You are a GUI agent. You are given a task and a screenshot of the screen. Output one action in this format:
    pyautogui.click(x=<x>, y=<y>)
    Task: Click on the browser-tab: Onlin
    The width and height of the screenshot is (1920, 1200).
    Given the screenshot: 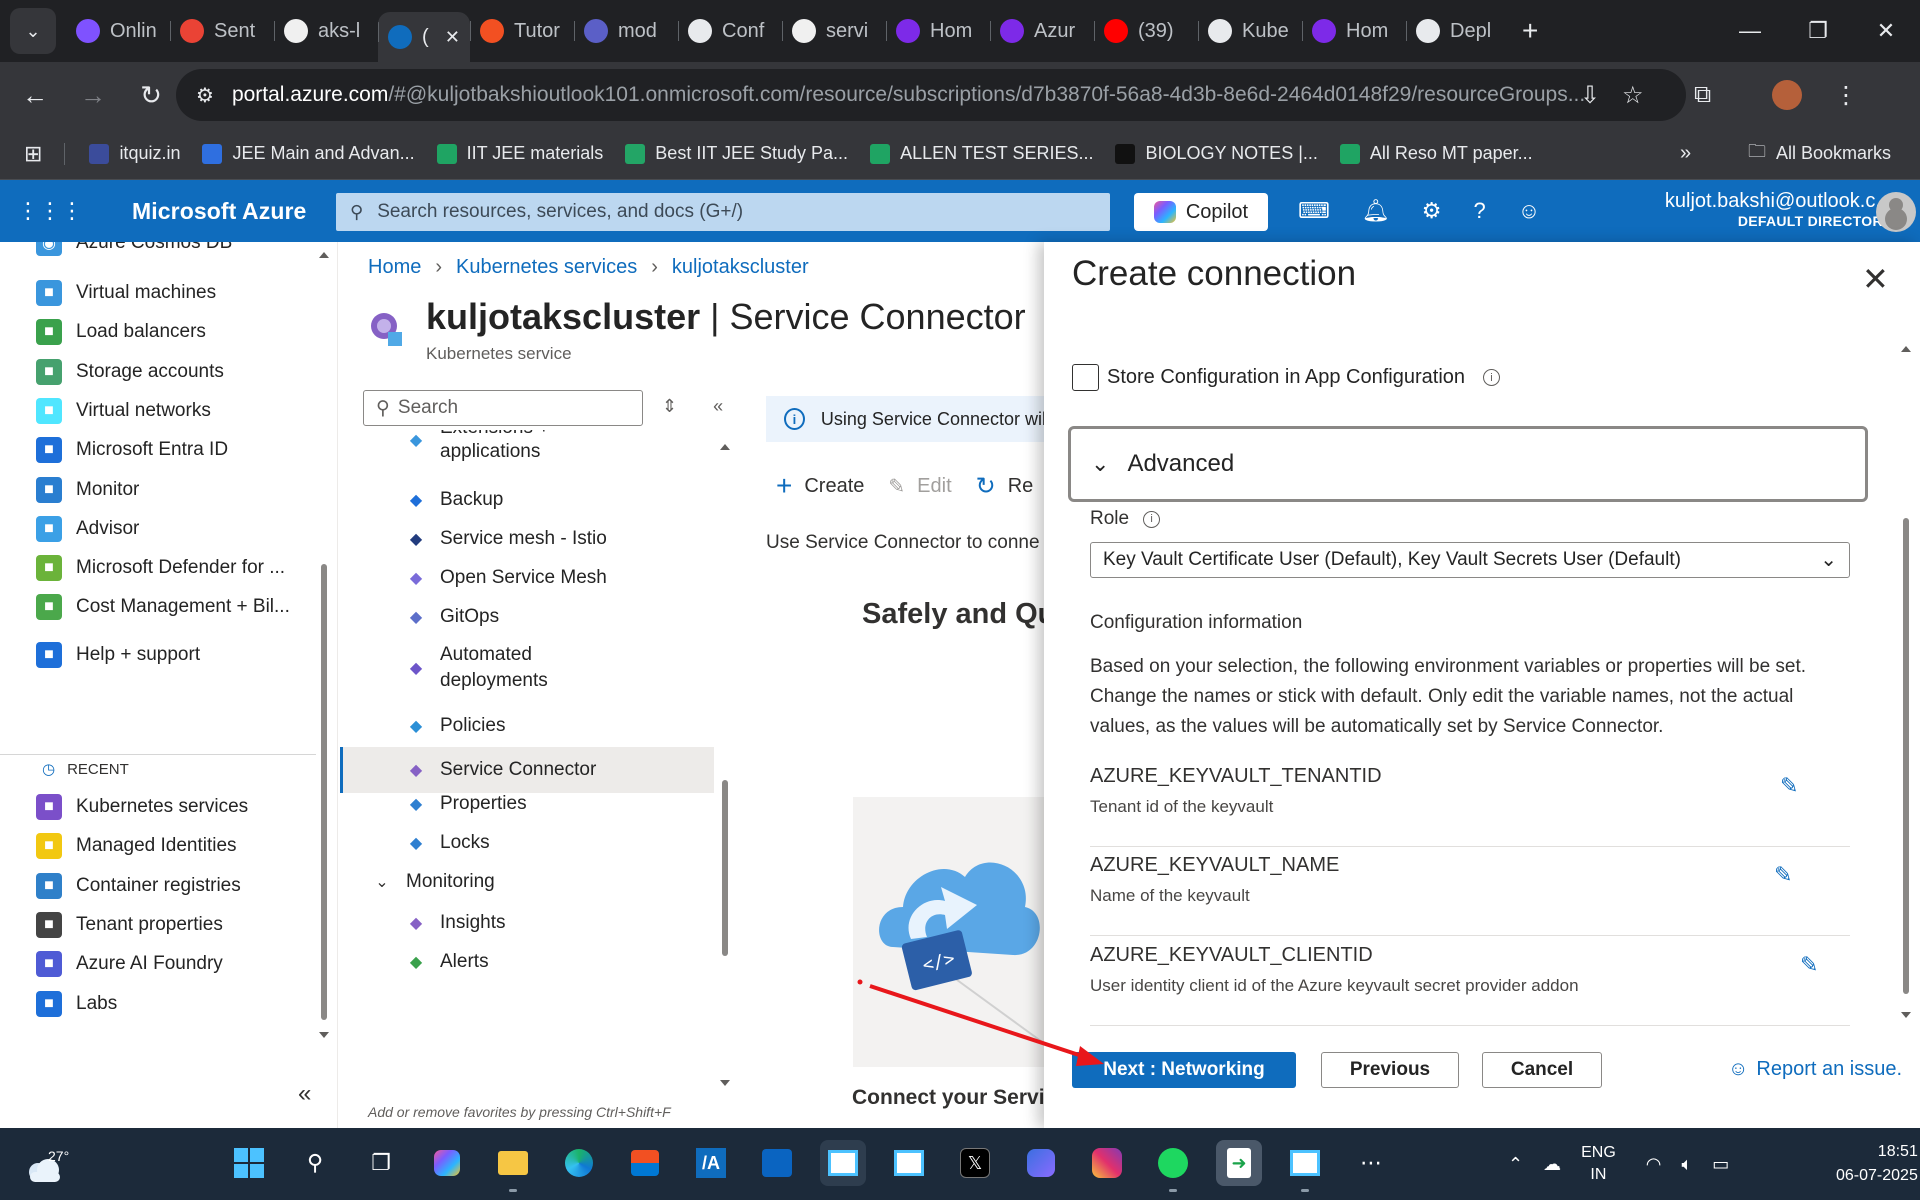 What is the action you would take?
    pyautogui.click(x=118, y=31)
    